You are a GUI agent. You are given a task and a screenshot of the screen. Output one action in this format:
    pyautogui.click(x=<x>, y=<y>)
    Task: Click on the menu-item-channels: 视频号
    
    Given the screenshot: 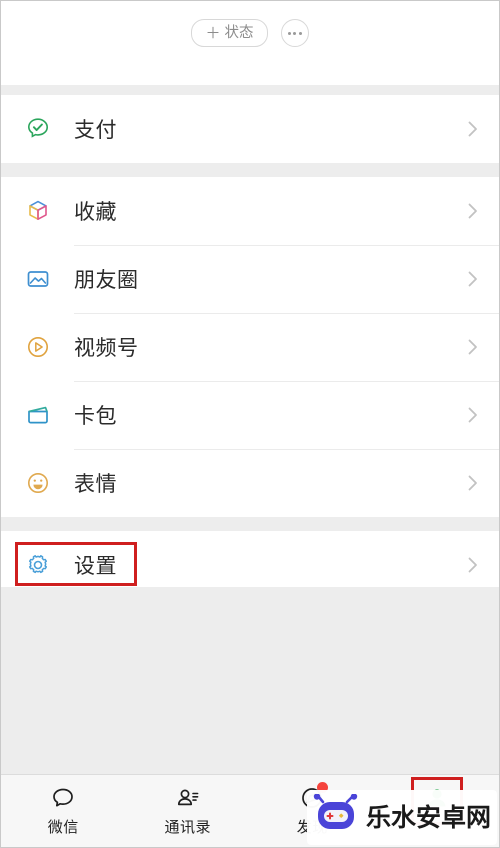 What is the action you would take?
    pyautogui.click(x=250, y=347)
    